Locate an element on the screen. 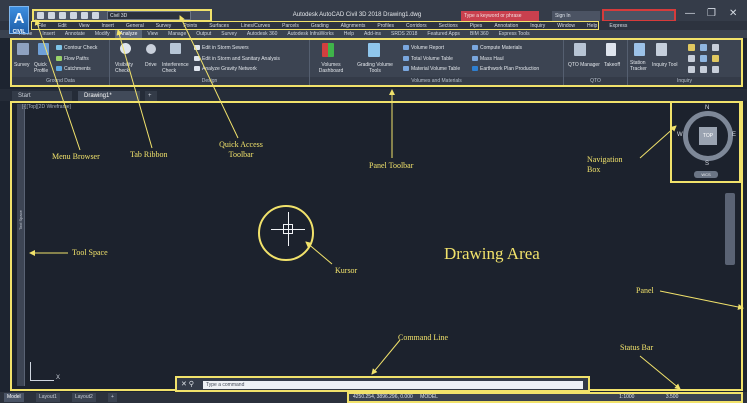 This screenshot has height=403, width=747. menu-item: Corridors is located at coordinates (416, 25).